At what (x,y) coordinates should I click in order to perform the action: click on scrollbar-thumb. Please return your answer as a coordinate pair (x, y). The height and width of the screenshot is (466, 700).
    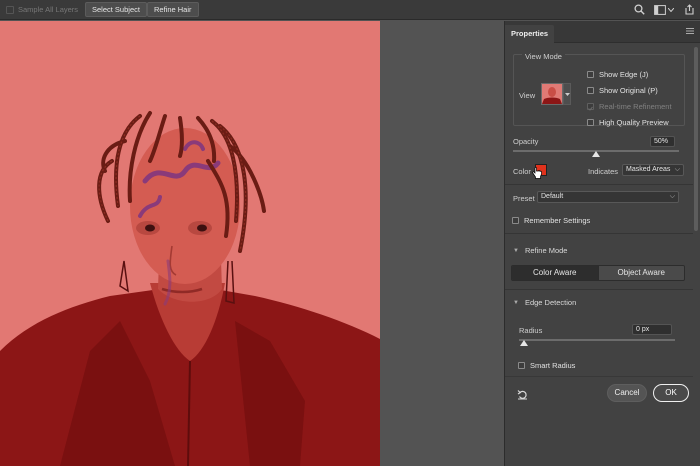
    Looking at the image, I should click on (696, 139).